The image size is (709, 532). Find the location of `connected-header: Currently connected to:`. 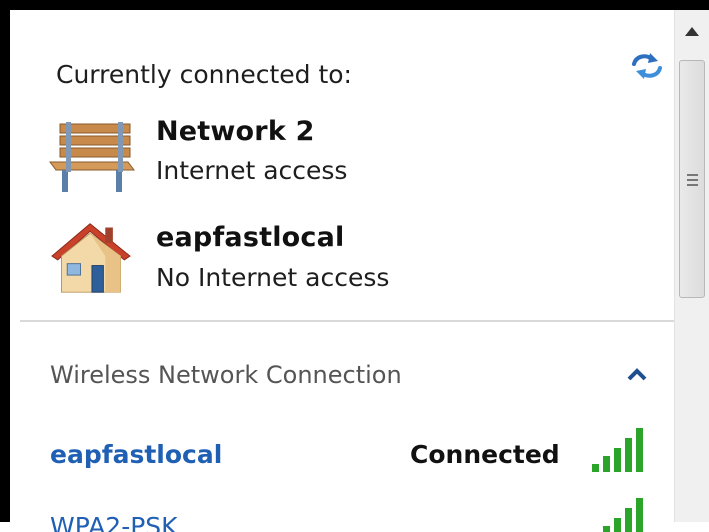

connected-header: Currently connected to: is located at coordinates (204, 74).